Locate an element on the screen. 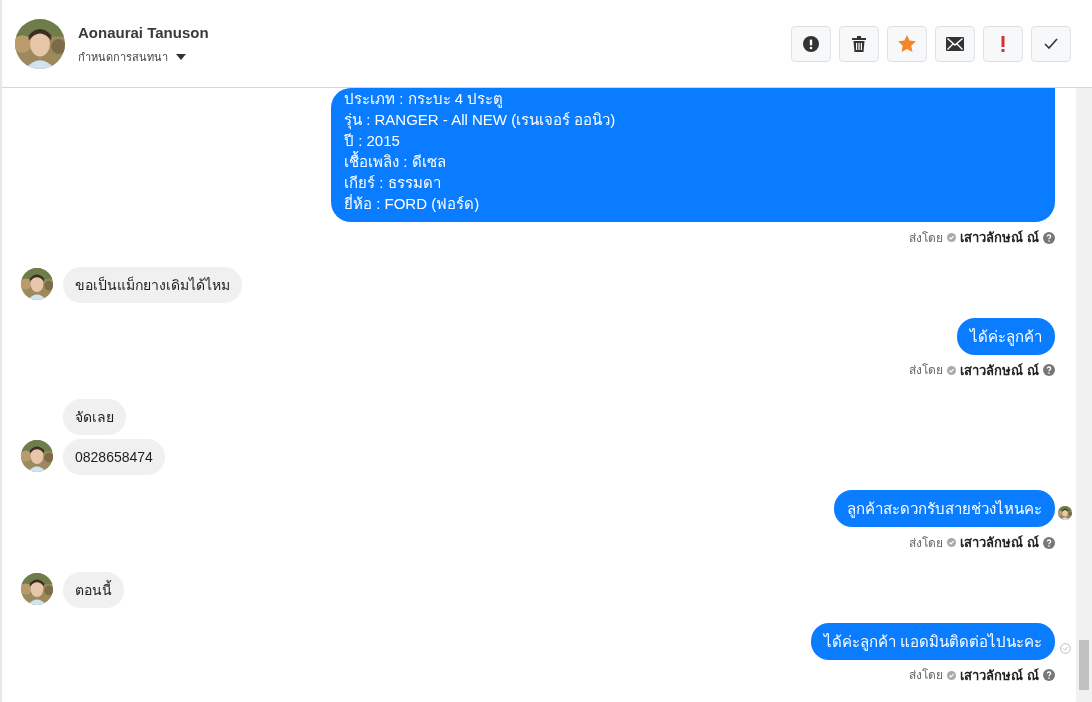  message-bubble: ประเภท : กระบะ 4 ประตู รุ่น : RANGER - All NEW (เรนเจอร์ ออนิว) ปี : 2015 เชื้อเพลิง : ดีเซล เกียร์ : ธรรมดา ยี่ห้อ : FORD (ฟอร์ด) is located at coordinates (693, 155).